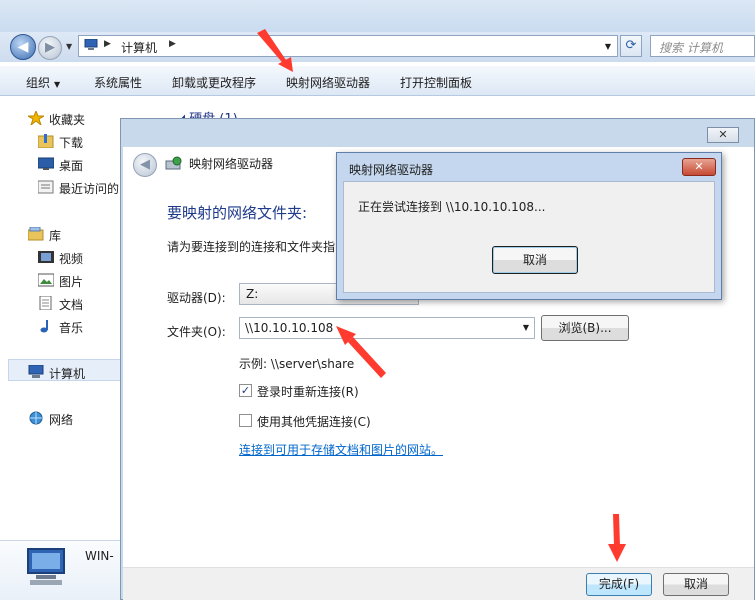  What do you see at coordinates (245, 420) in the screenshot?
I see `other-credentials-checkbox` at bounding box center [245, 420].